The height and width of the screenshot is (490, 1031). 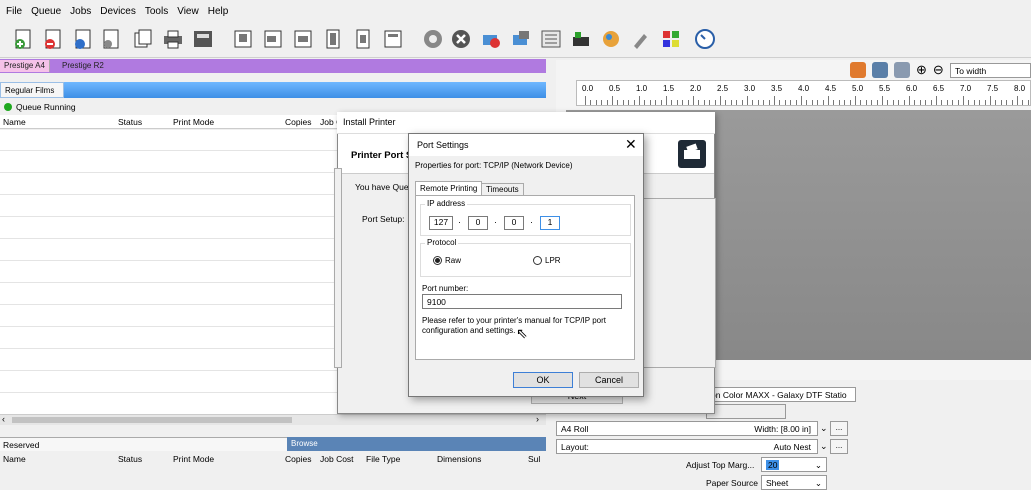 What do you see at coordinates (611, 39) in the screenshot?
I see `color-icon` at bounding box center [611, 39].